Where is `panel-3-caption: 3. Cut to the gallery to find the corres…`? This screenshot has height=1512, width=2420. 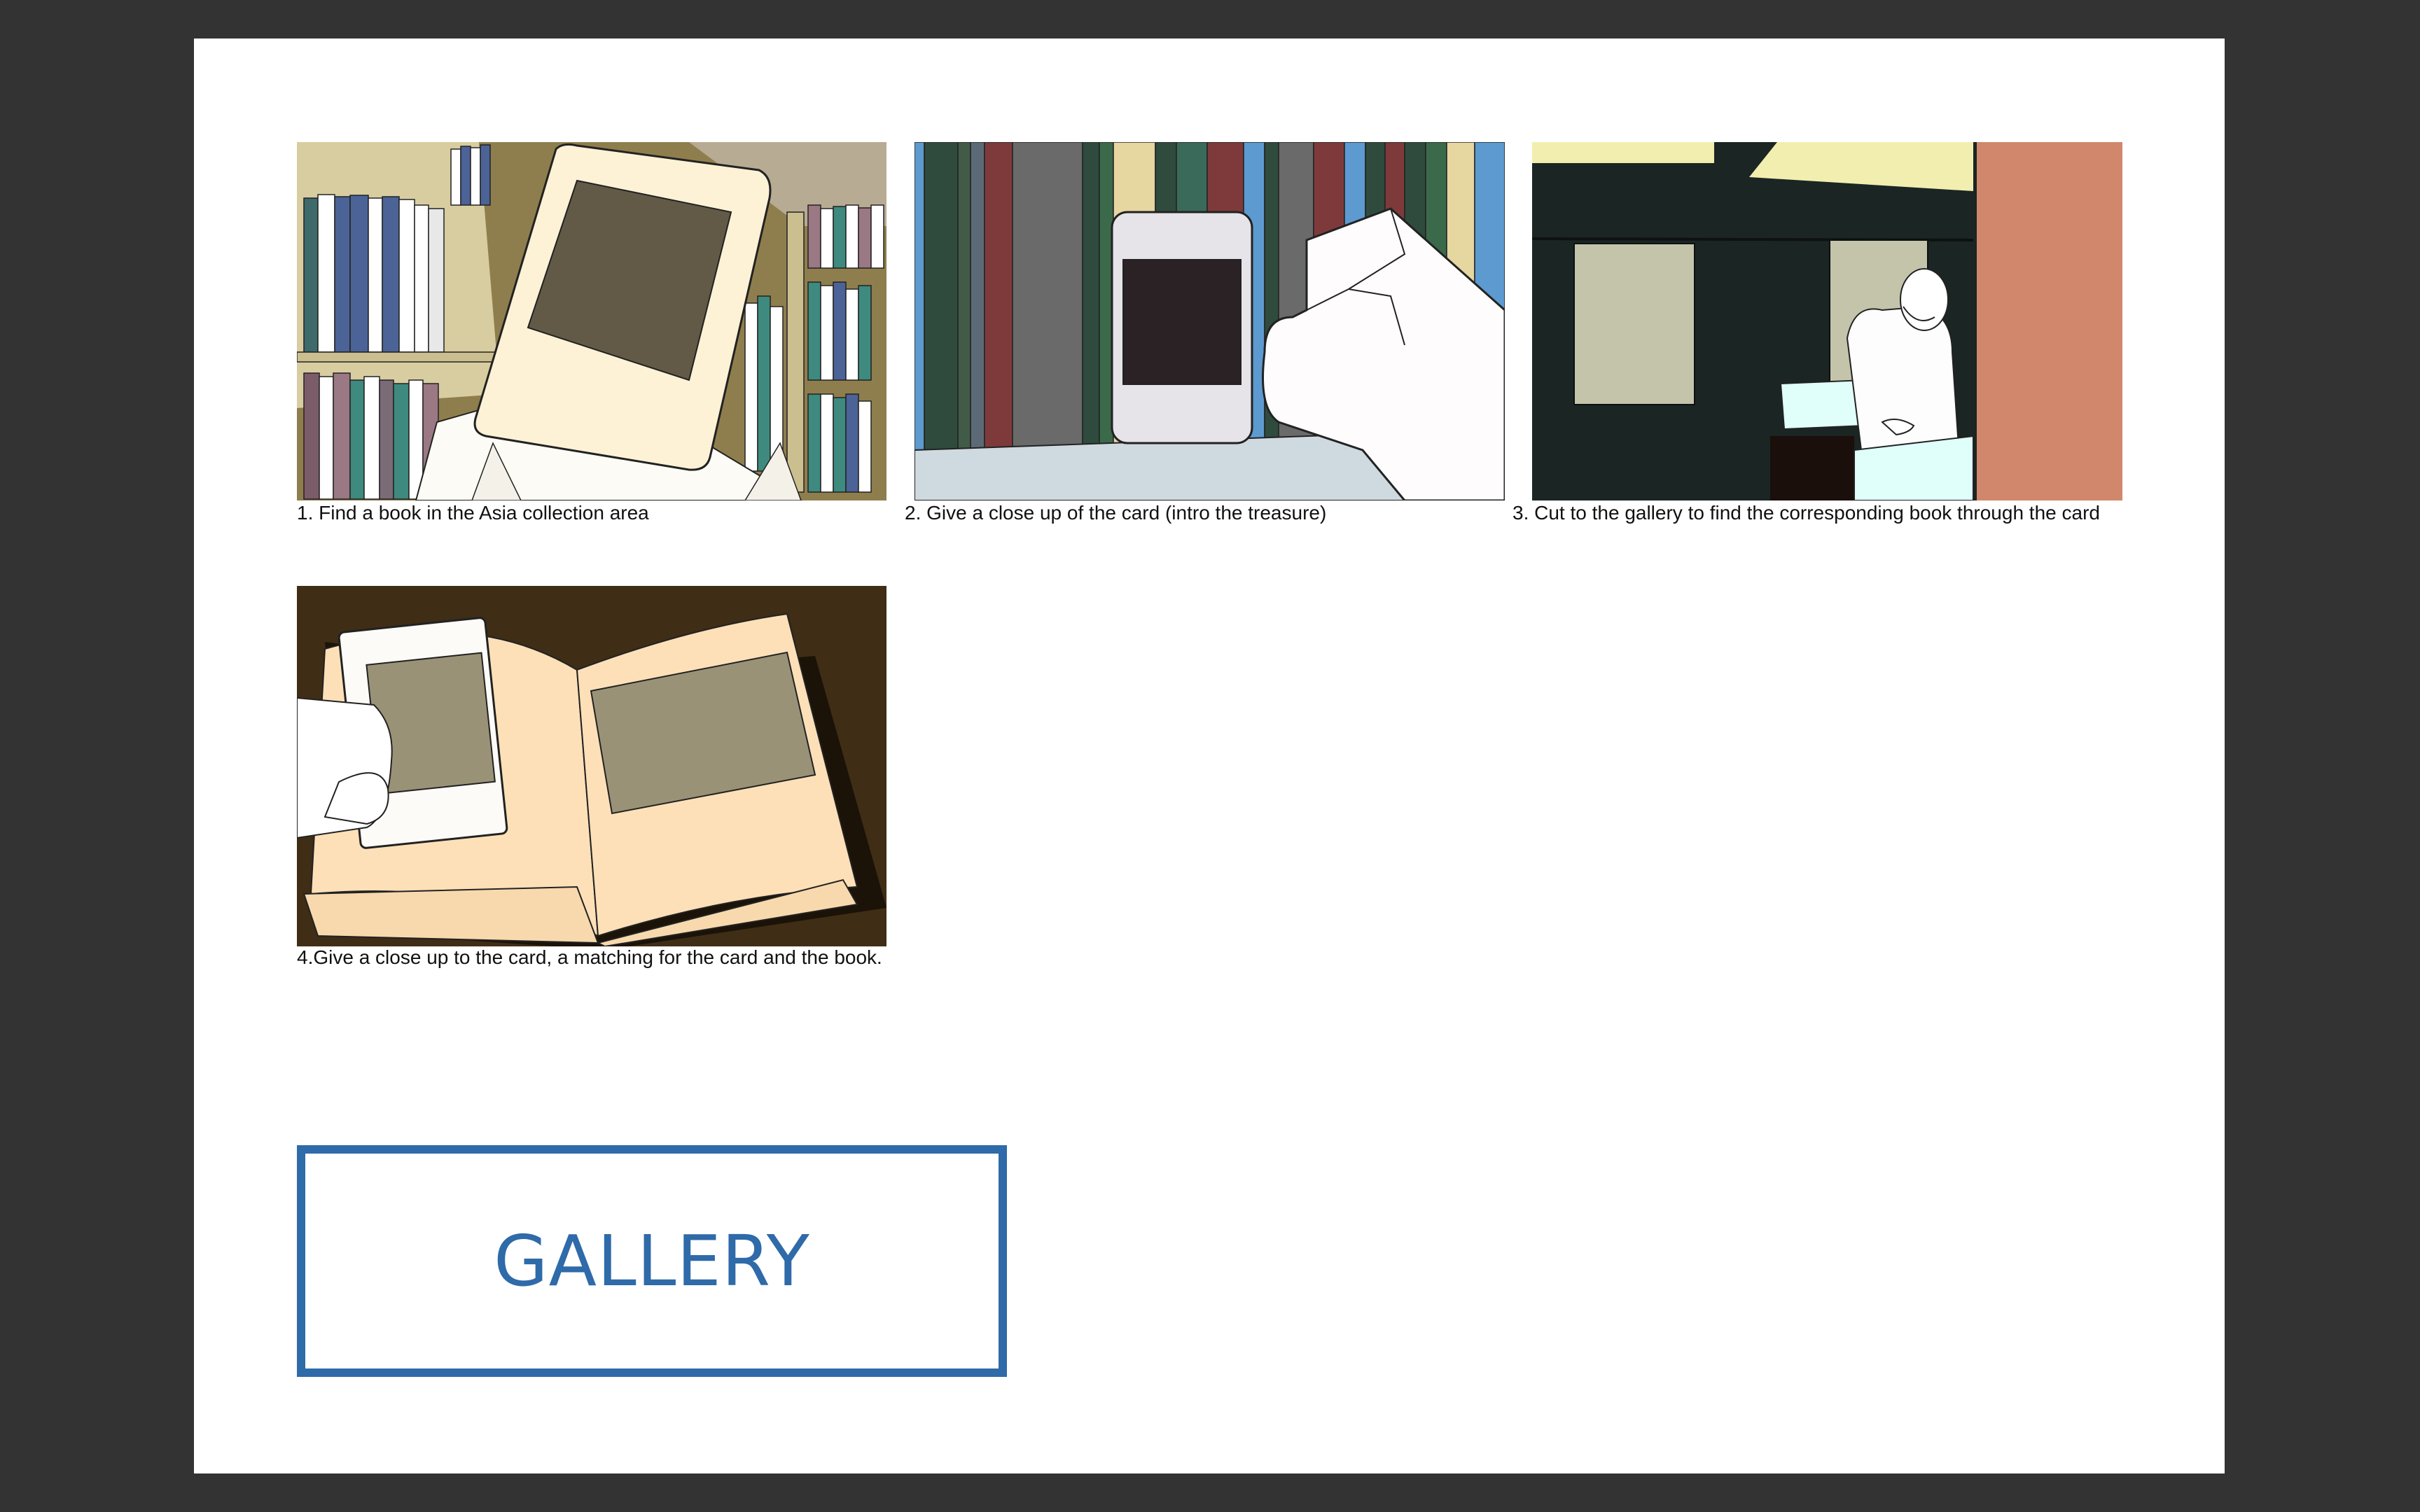 panel-3-caption: 3. Cut to the gallery to find the corres… is located at coordinates (1806, 513).